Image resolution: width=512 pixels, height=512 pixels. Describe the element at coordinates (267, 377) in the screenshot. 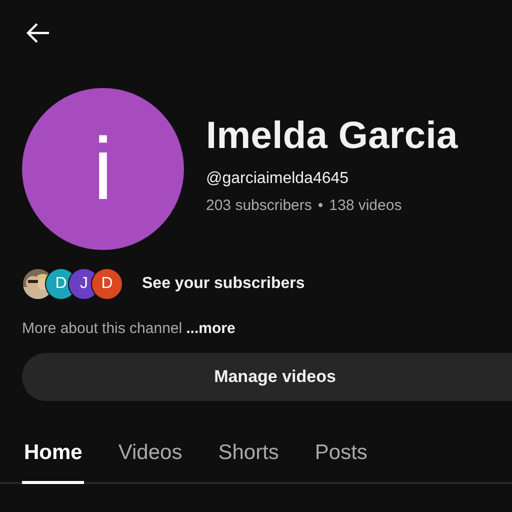

I see `manage-videos-button: Manage videos` at that location.